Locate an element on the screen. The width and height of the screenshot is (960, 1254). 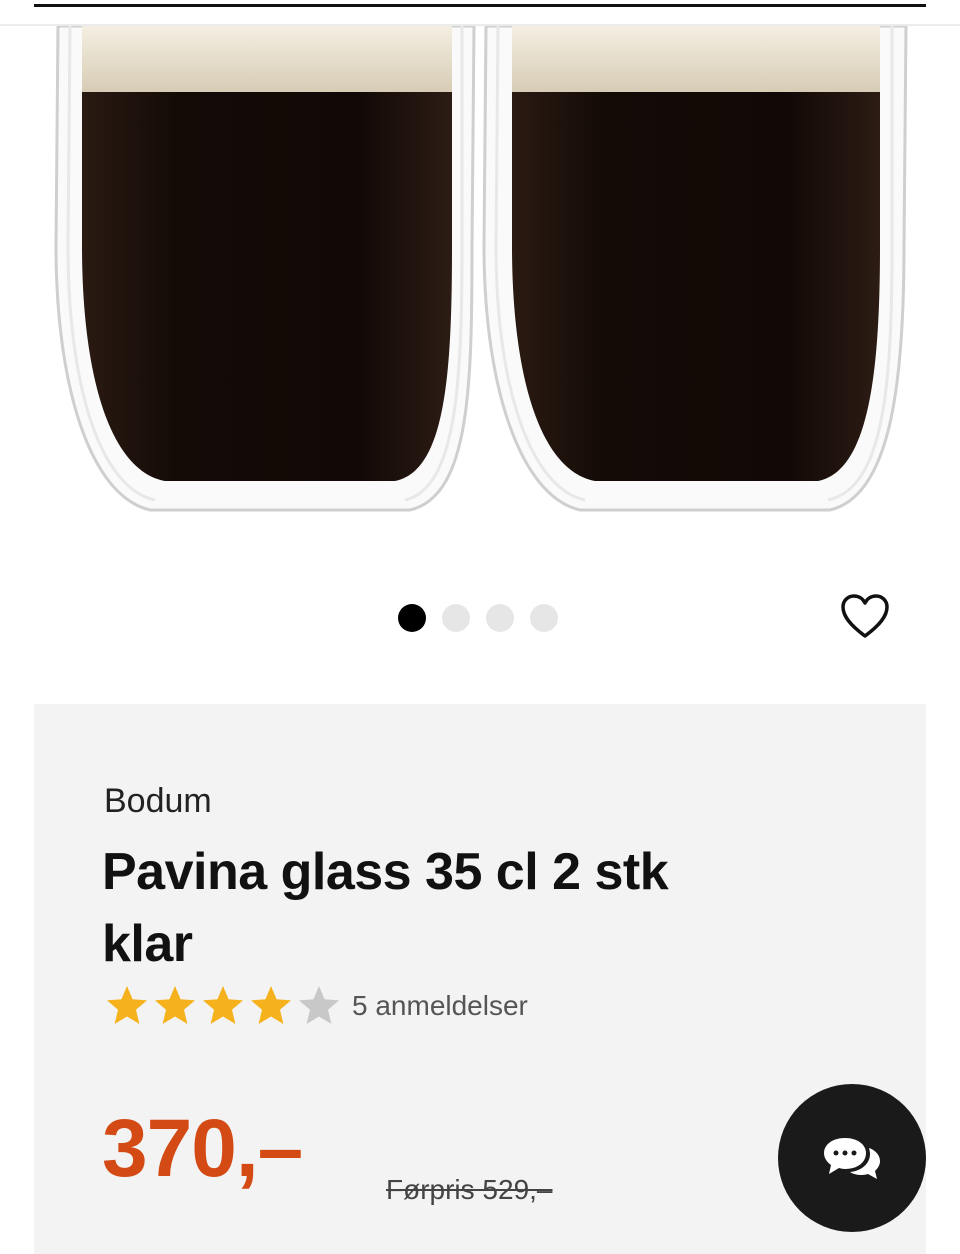
chat-bubbles-icon is located at coordinates (852, 1158).